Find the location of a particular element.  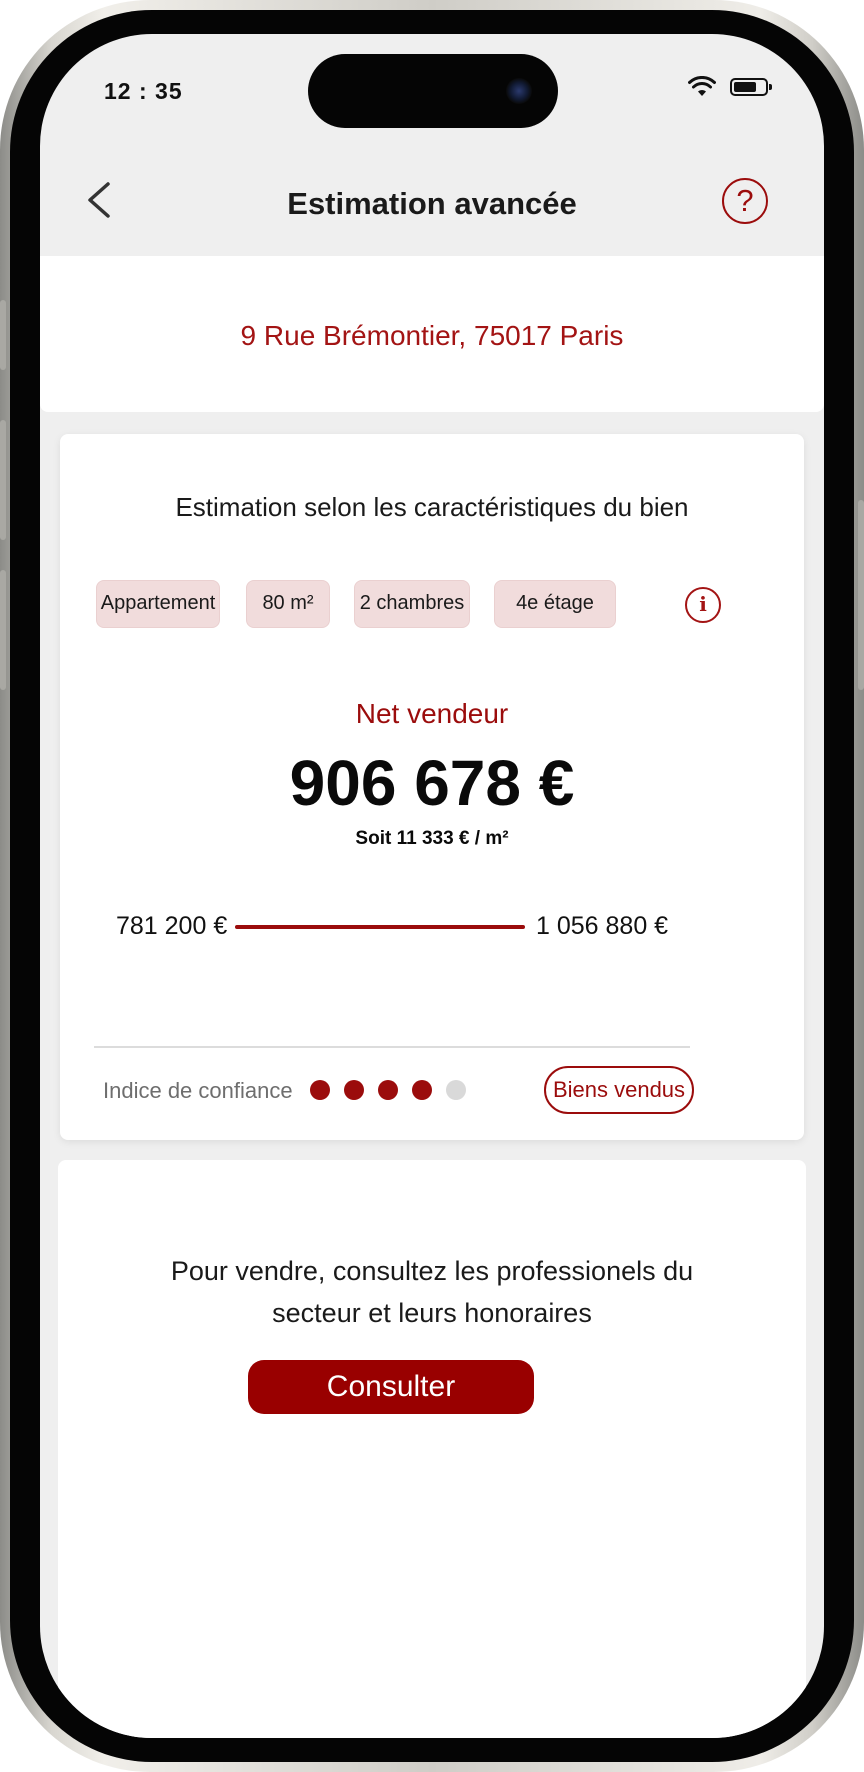

power-button is located at coordinates (861, 595).